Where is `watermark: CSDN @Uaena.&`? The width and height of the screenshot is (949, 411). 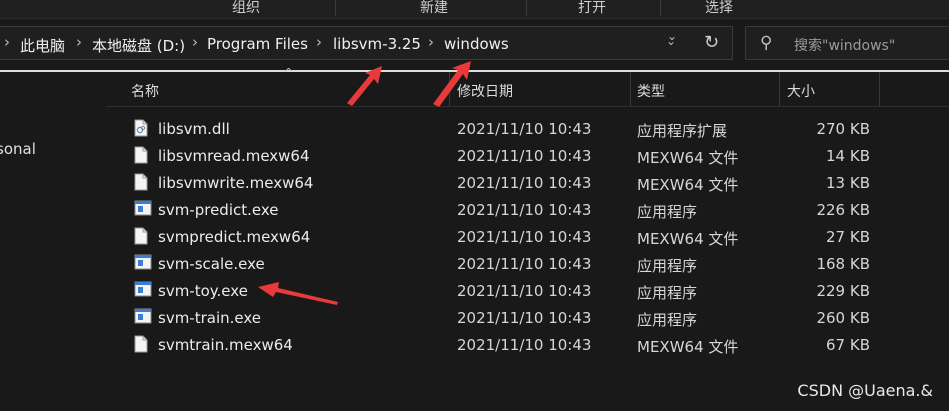
watermark: CSDN @Uaena.& is located at coordinates (865, 390).